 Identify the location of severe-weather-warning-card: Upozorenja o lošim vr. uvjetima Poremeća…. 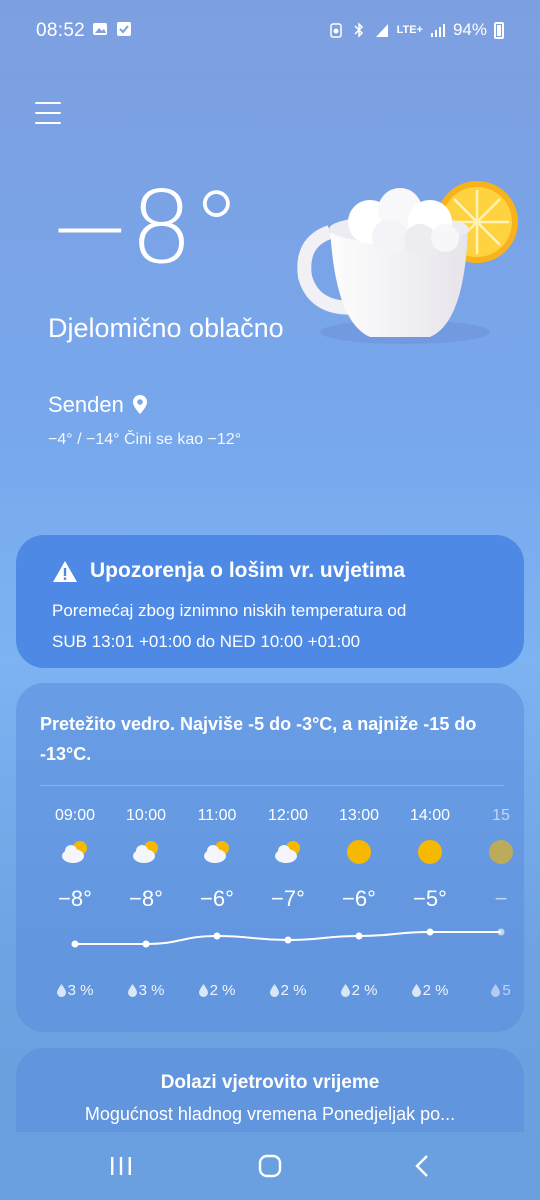
(270, 601).